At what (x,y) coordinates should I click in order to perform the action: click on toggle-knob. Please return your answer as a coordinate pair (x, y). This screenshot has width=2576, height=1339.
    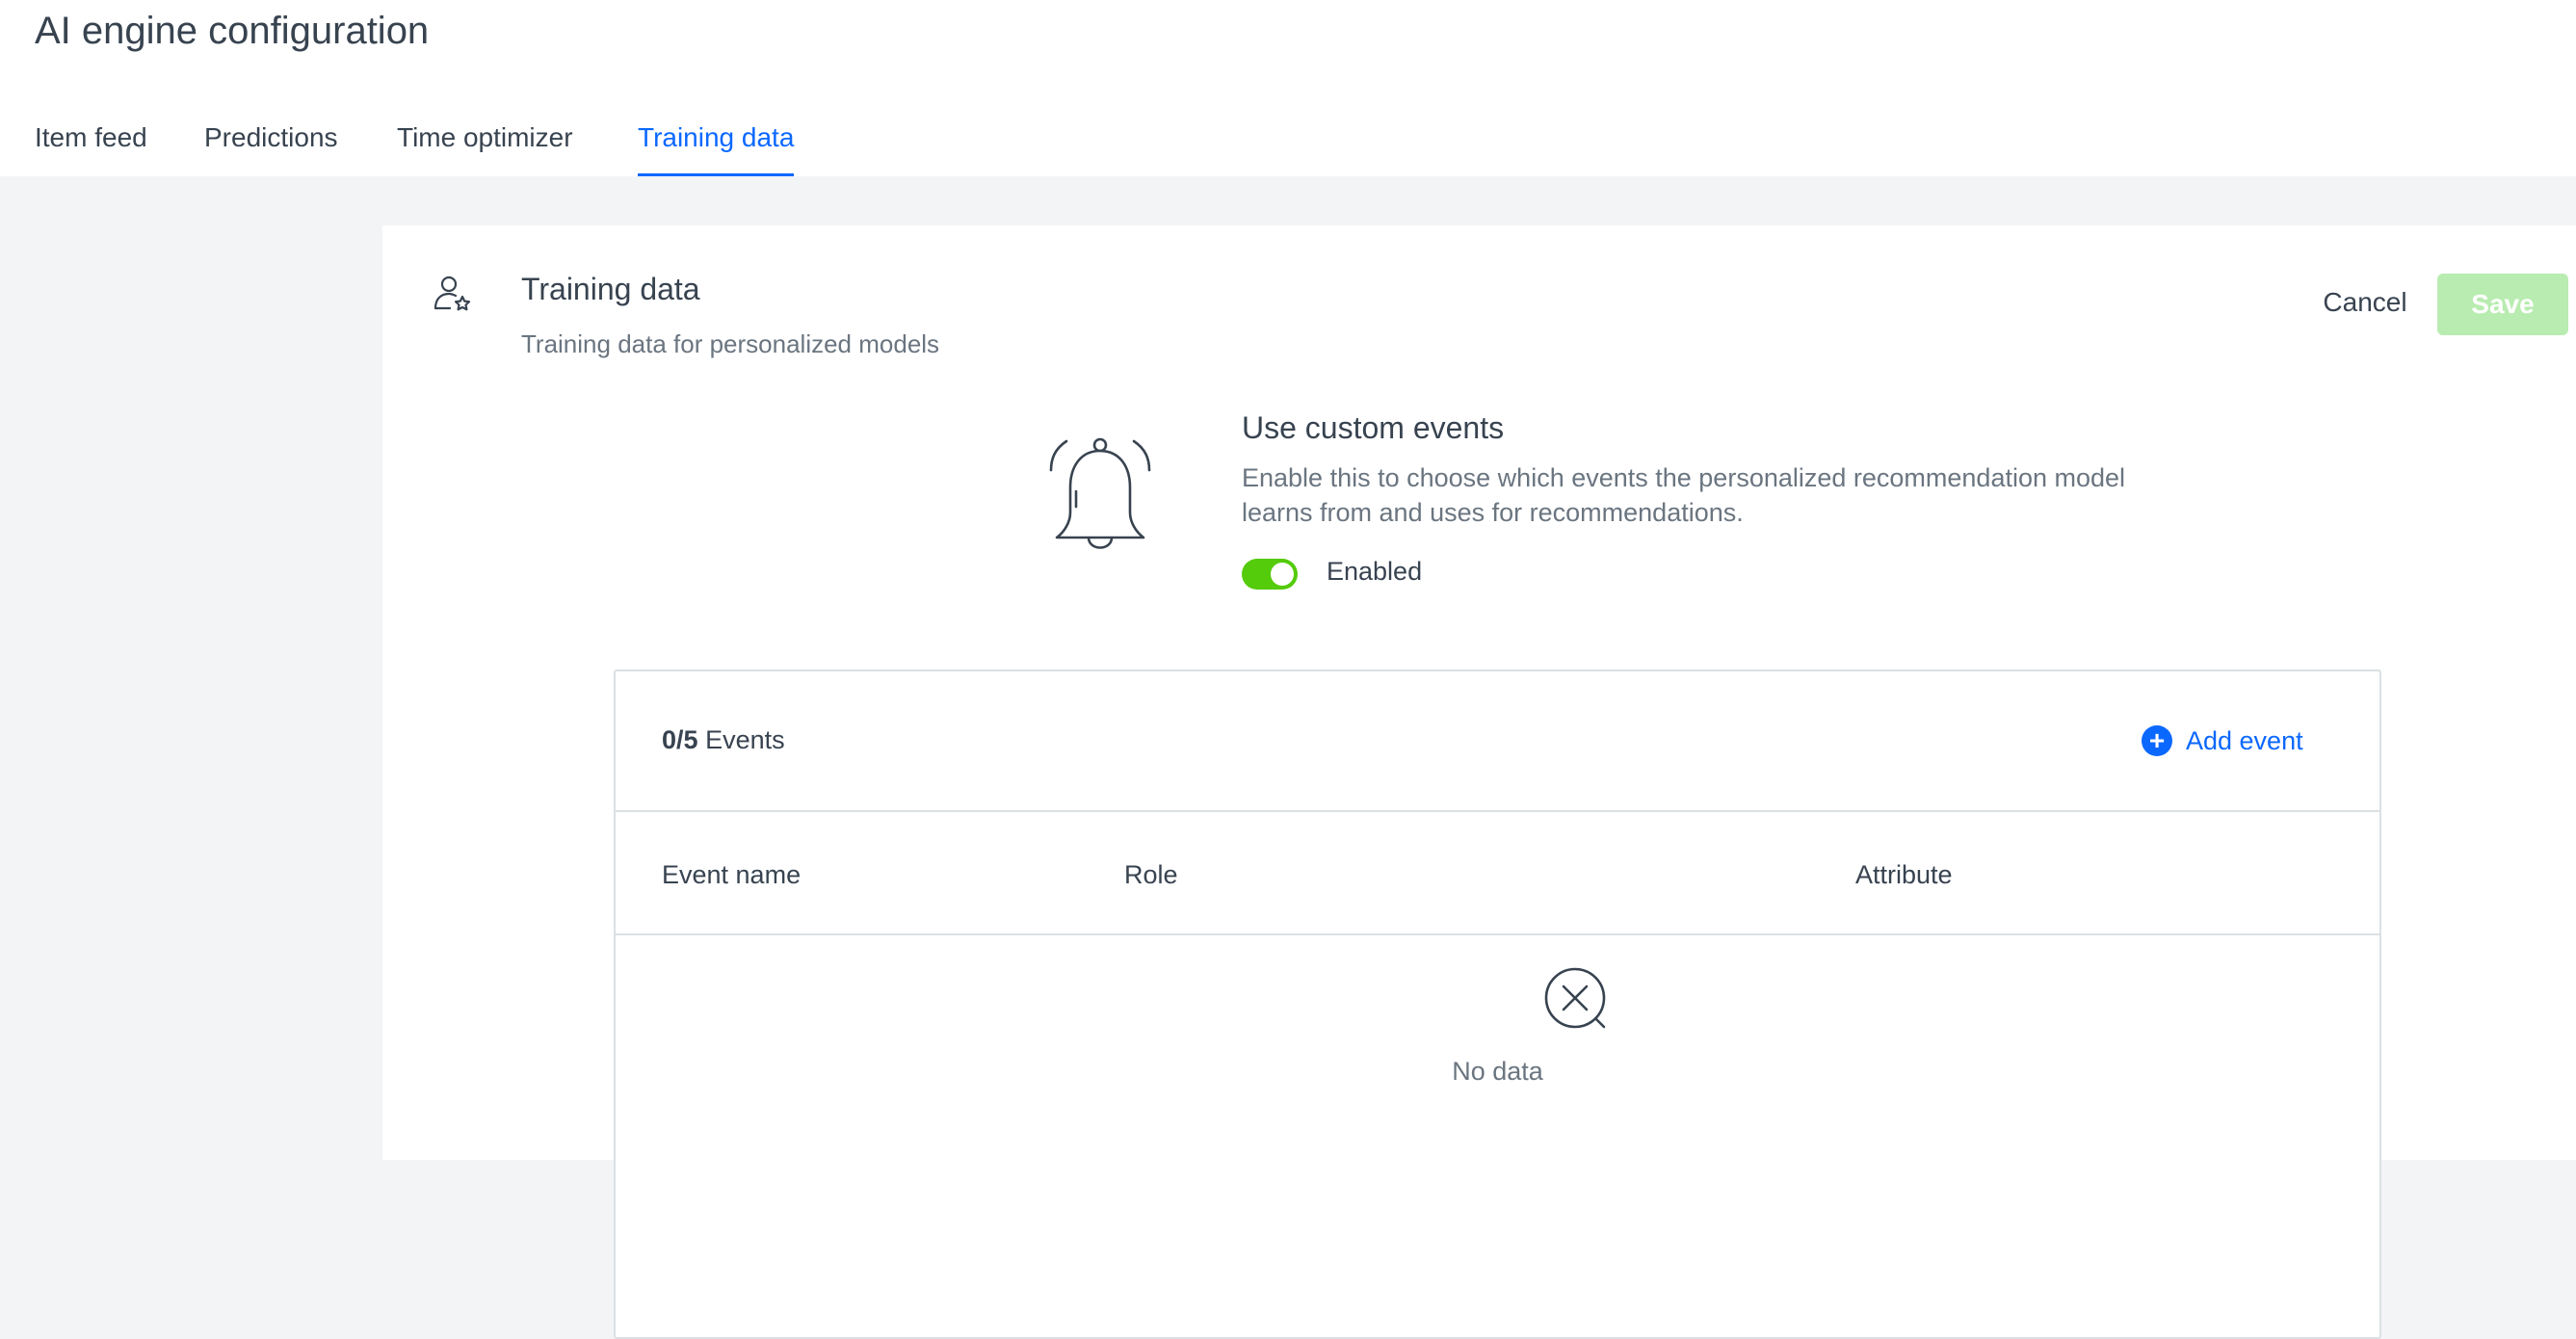
    Looking at the image, I should click on (1282, 574).